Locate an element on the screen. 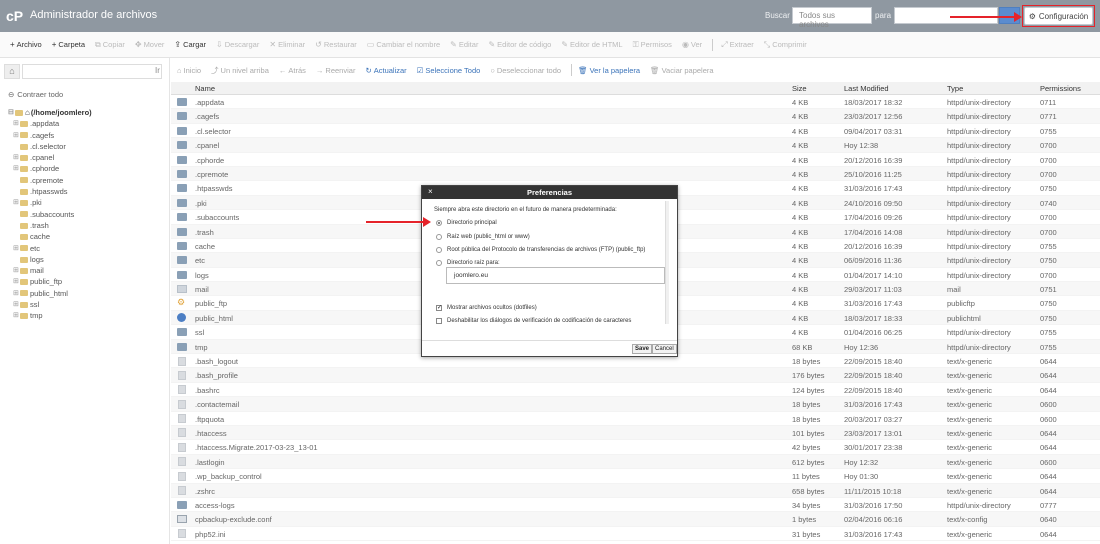 The image size is (1100, 544). radio-web-root is located at coordinates (439, 237).